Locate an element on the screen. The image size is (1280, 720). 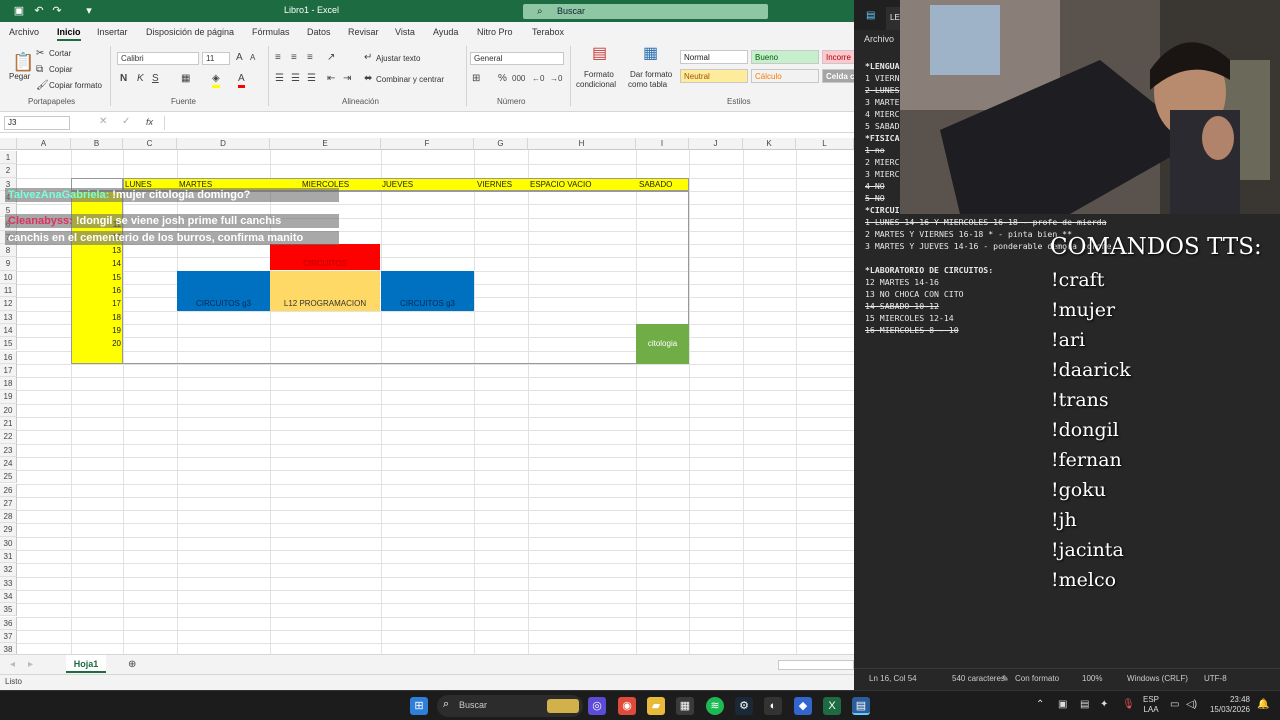
hour-cell: 15 is located at coordinates (97, 277).